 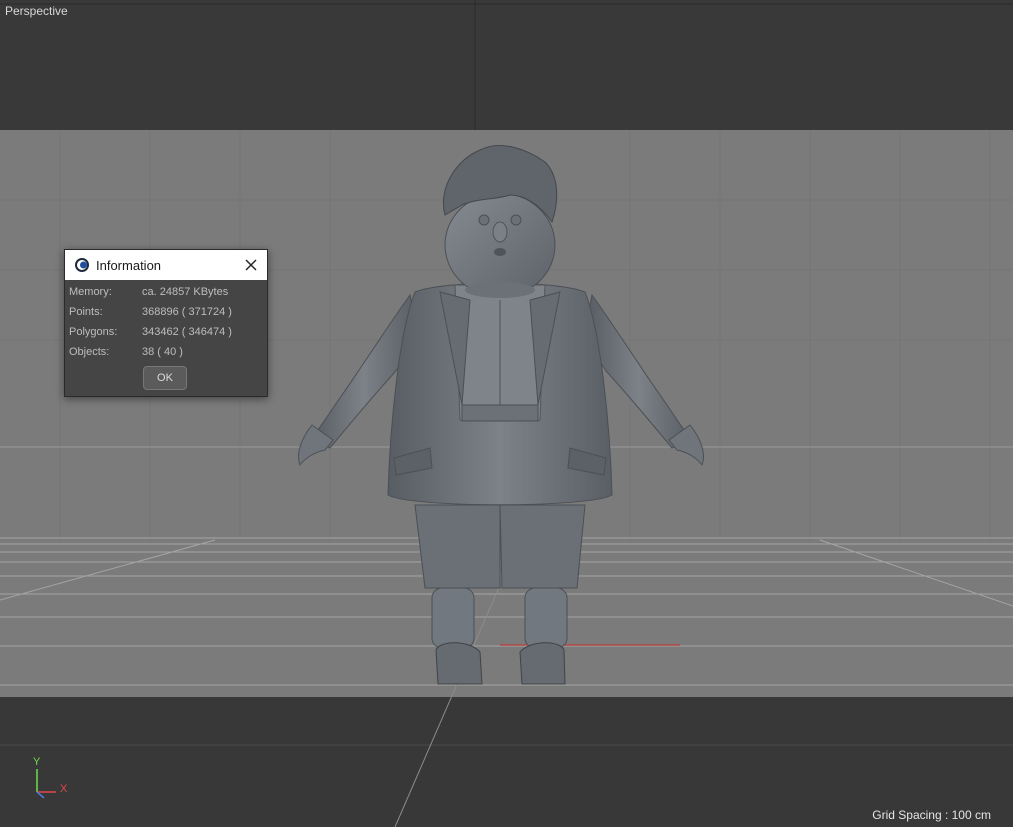 I want to click on close-icon, so click(x=251, y=265).